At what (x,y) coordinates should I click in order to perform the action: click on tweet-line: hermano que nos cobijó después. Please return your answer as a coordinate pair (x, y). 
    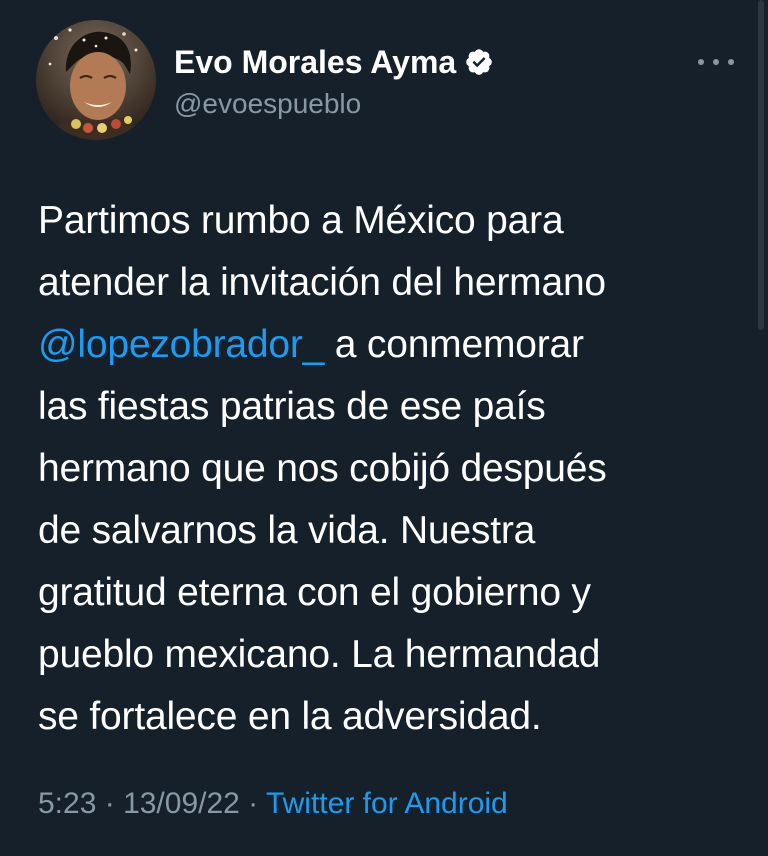
    Looking at the image, I should click on (322, 468).